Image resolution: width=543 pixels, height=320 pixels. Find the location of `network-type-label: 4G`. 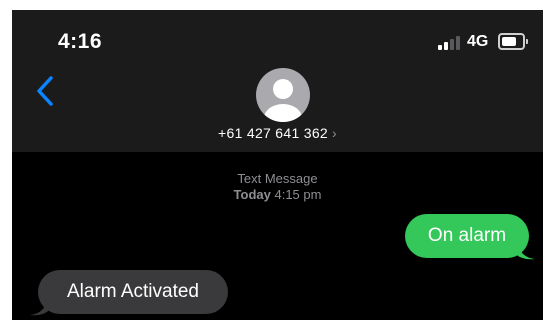

network-type-label: 4G is located at coordinates (478, 41).